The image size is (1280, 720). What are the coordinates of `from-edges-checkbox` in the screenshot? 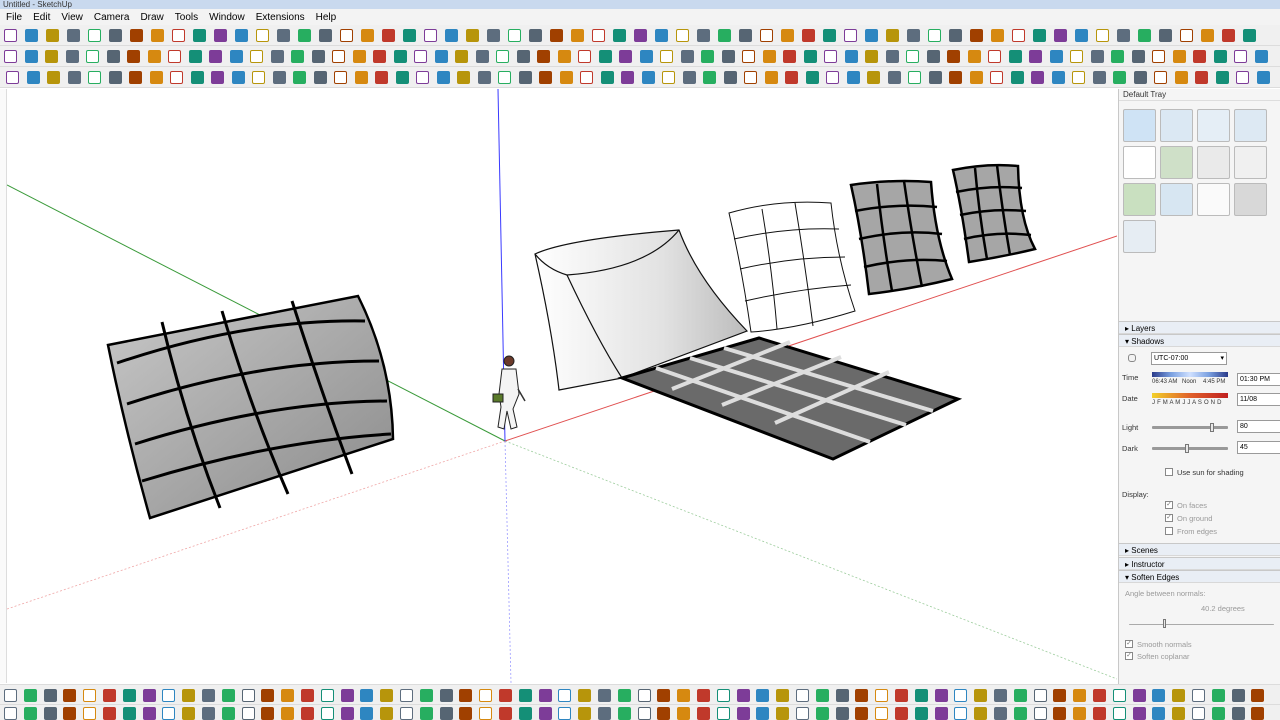 It's located at (1169, 531).